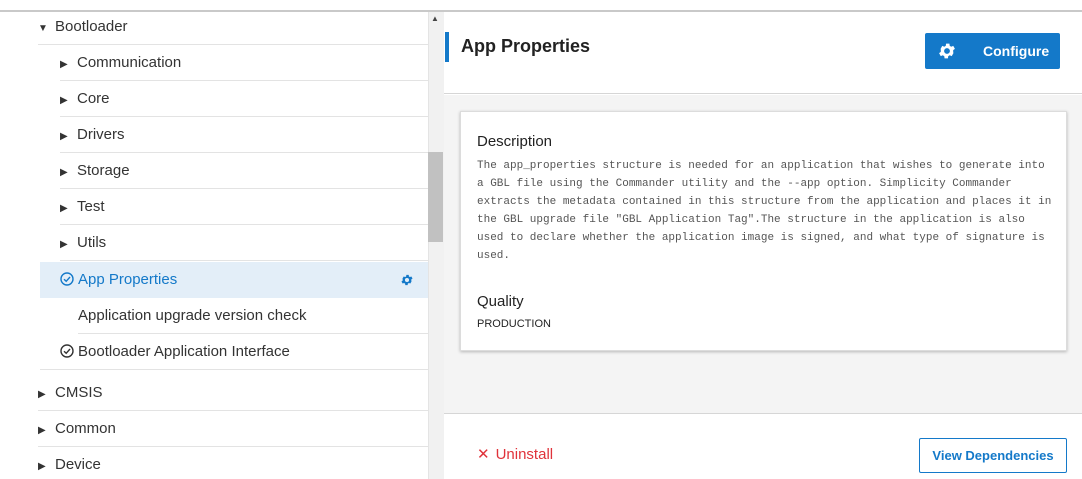 The width and height of the screenshot is (1082, 479). What do you see at coordinates (244, 207) in the screenshot?
I see `tree-item-test: ▶ Test` at bounding box center [244, 207].